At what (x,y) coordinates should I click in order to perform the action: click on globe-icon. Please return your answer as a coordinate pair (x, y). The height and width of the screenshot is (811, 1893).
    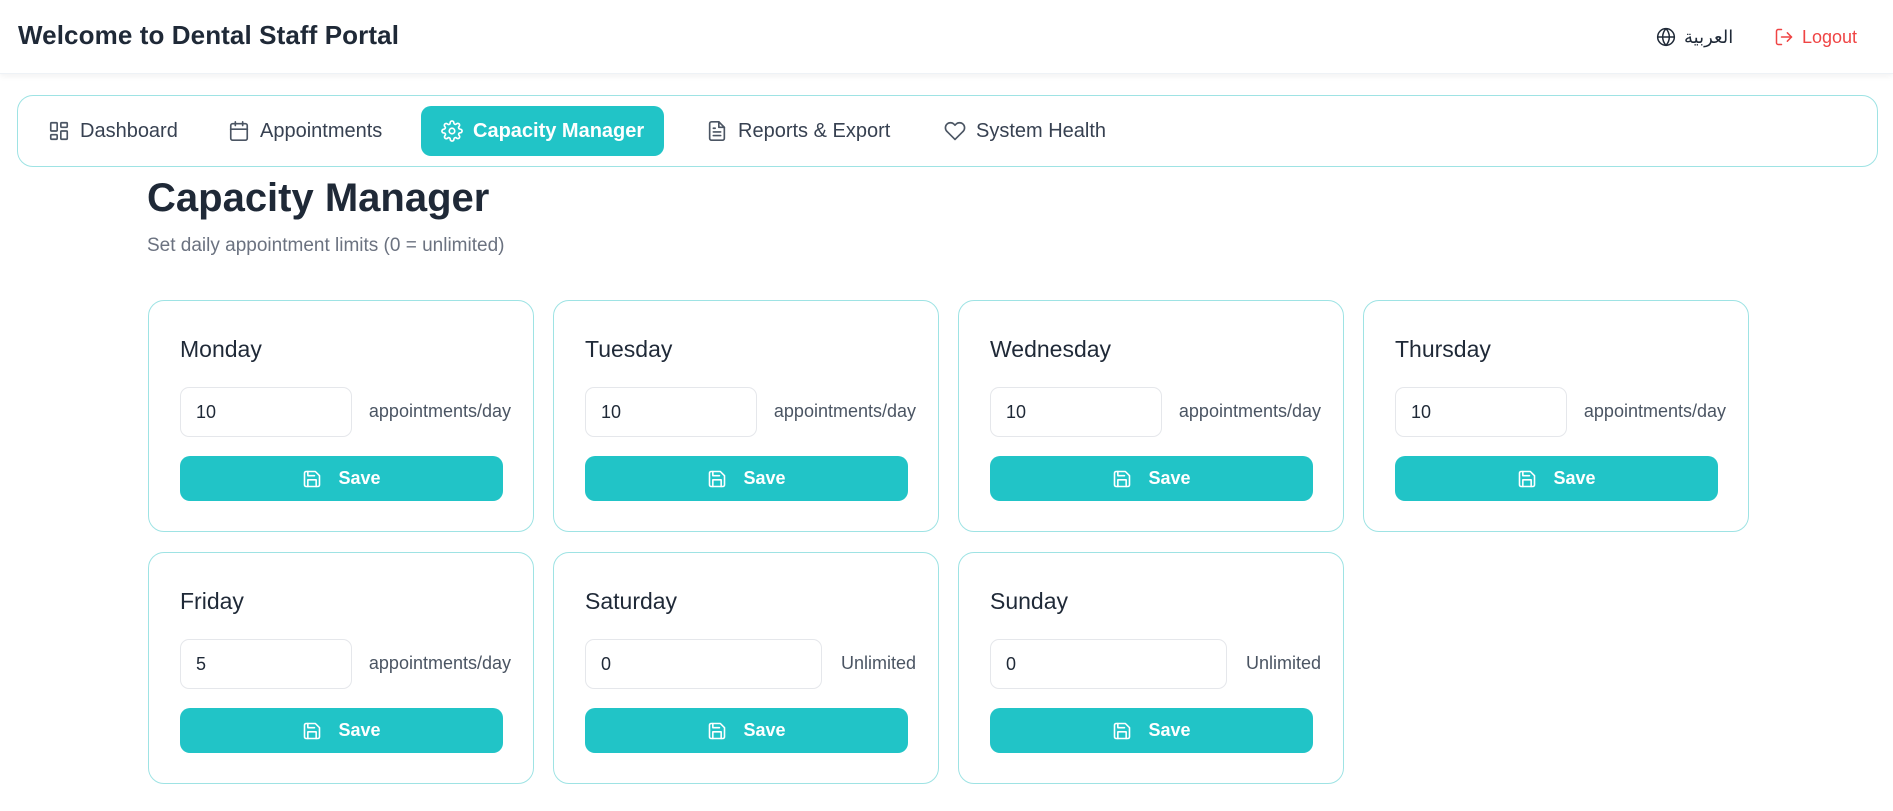
    Looking at the image, I should click on (1666, 37).